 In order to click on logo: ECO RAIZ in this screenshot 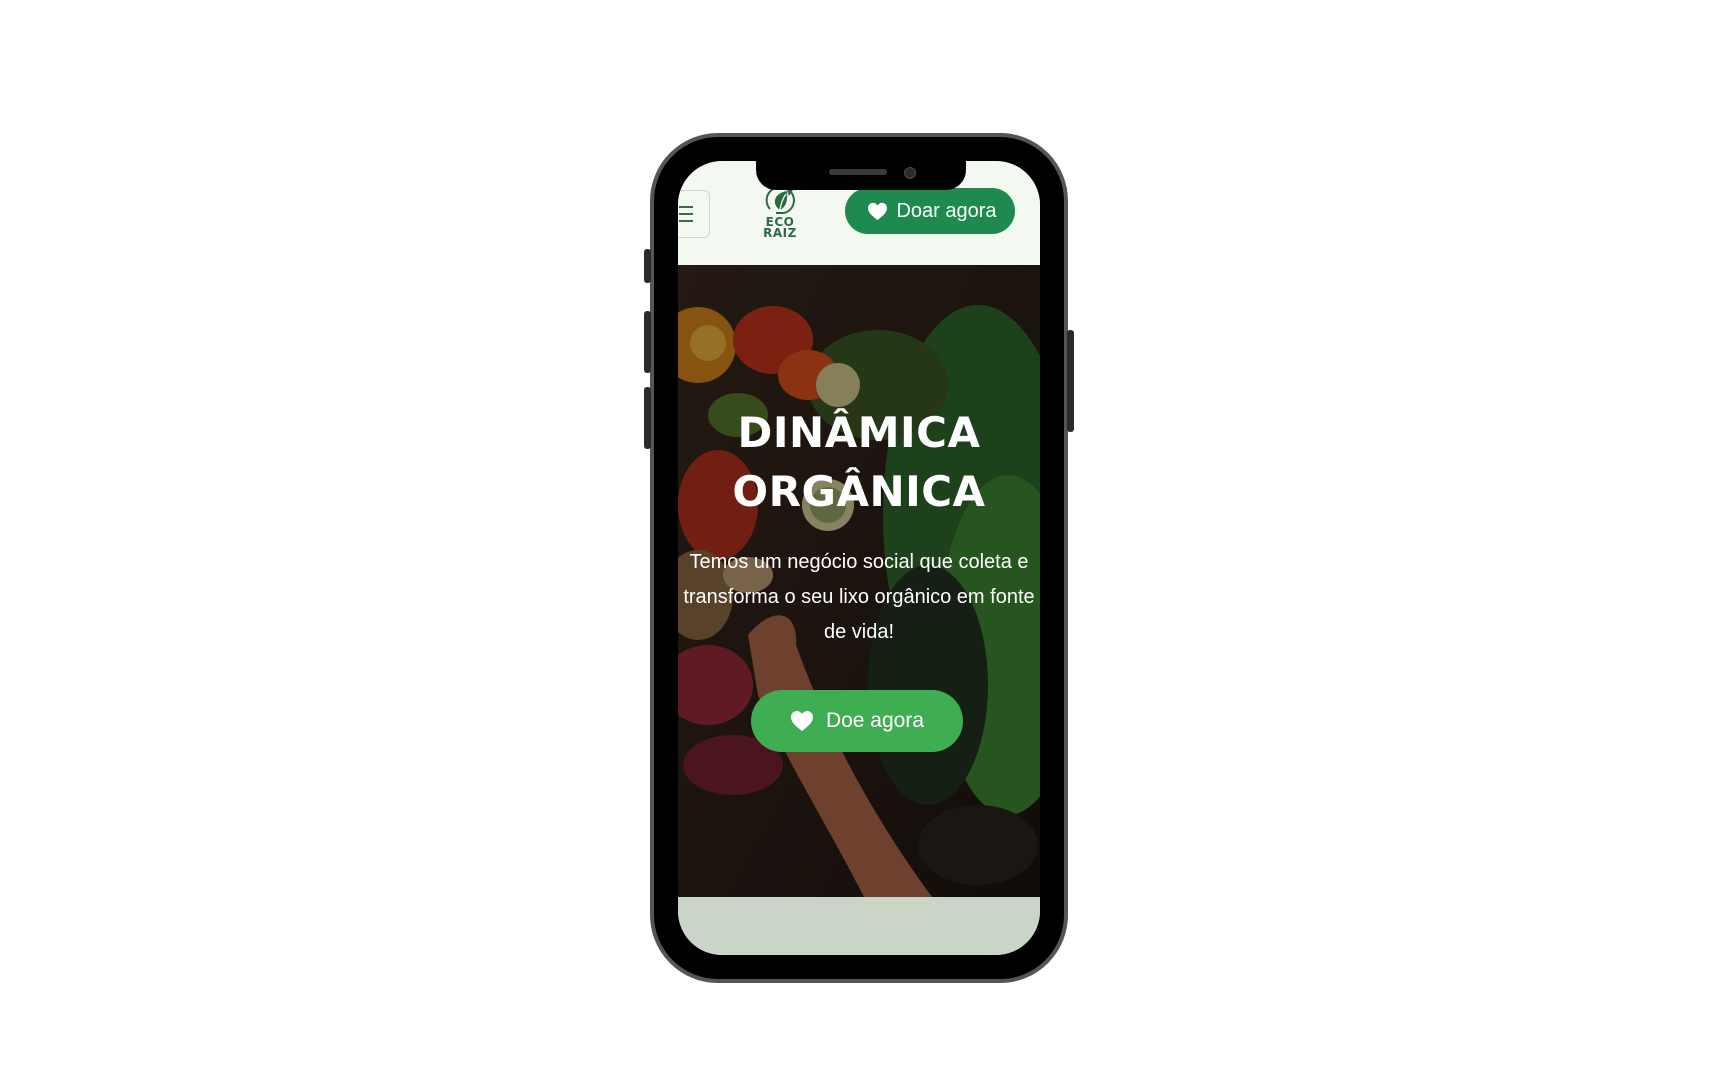, I will do `click(780, 215)`.